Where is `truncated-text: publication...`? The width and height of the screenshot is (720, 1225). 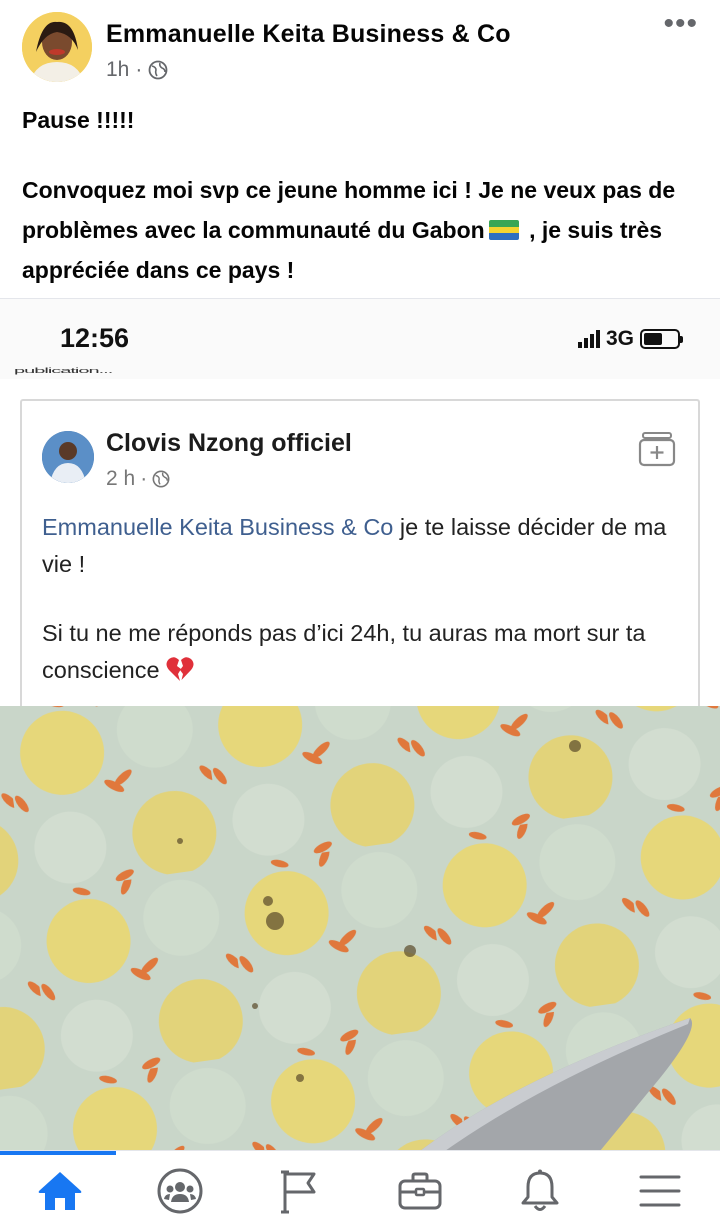
truncated-text: publication... is located at coordinates (63, 371).